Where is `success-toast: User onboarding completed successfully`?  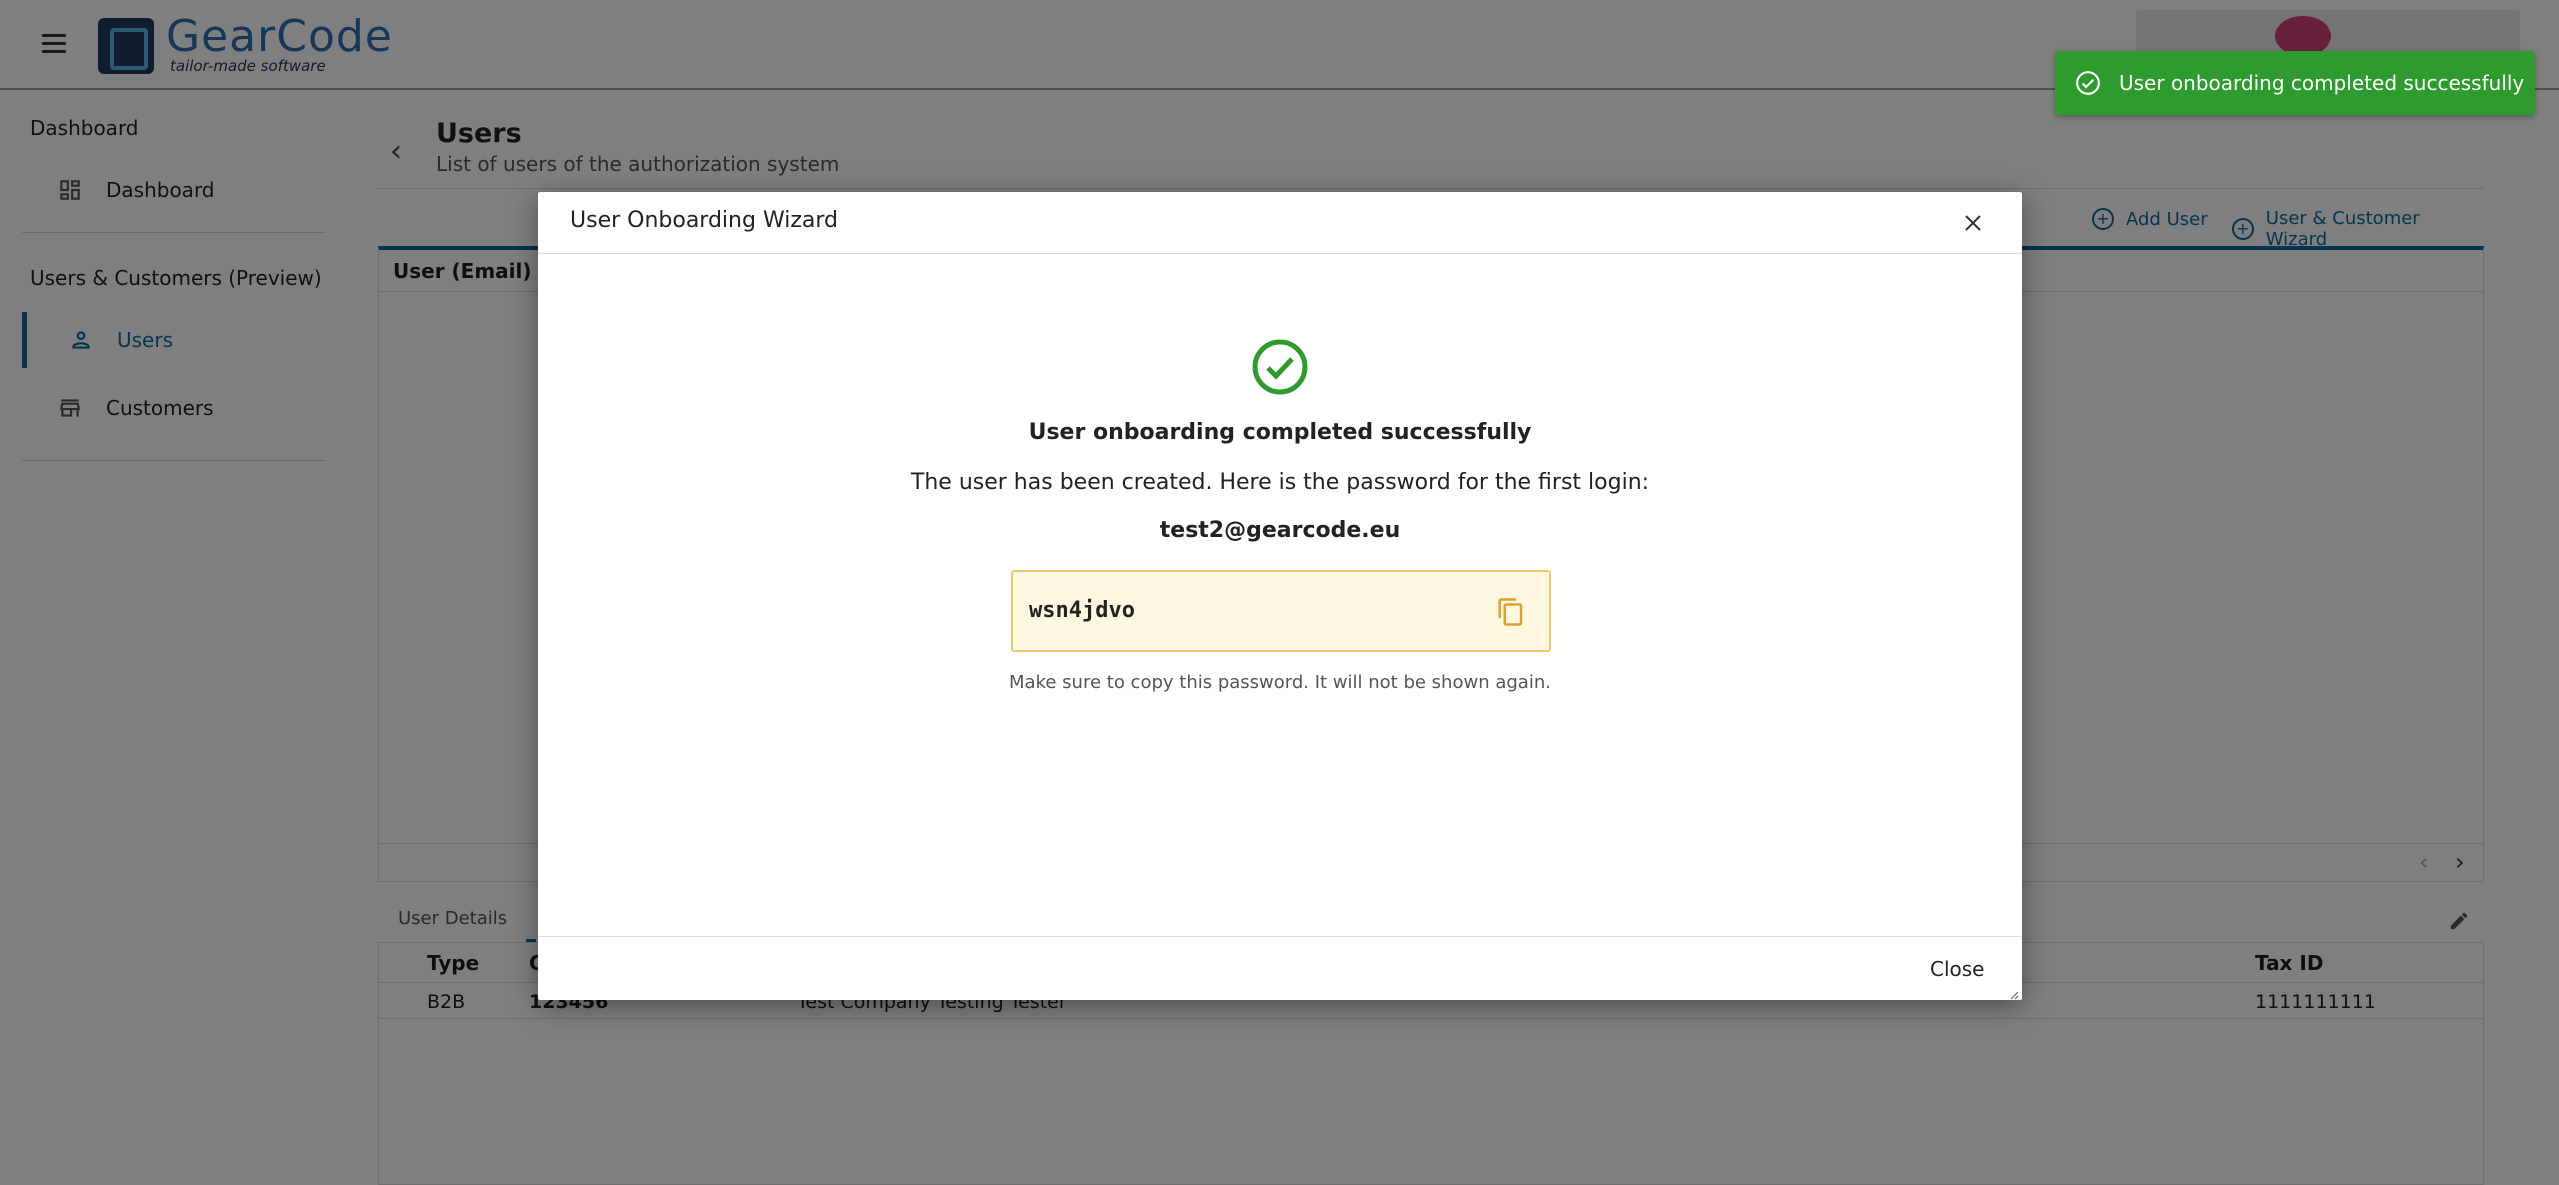 success-toast: User onboarding completed successfully is located at coordinates (2295, 83).